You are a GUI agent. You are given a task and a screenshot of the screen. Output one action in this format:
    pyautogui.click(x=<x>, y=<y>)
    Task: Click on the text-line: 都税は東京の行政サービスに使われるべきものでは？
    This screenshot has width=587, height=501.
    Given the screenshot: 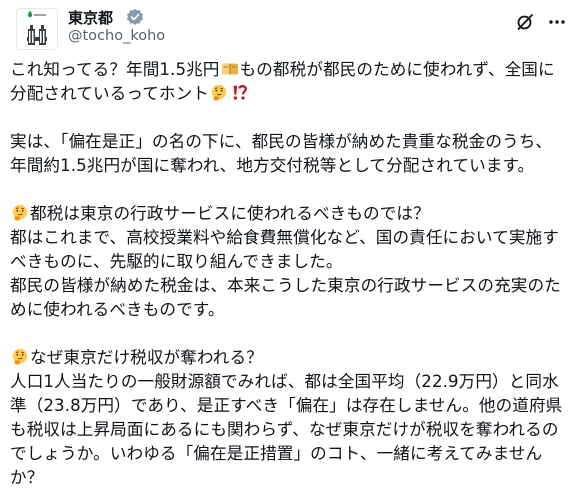 What is the action you would take?
    pyautogui.click(x=295, y=214)
    